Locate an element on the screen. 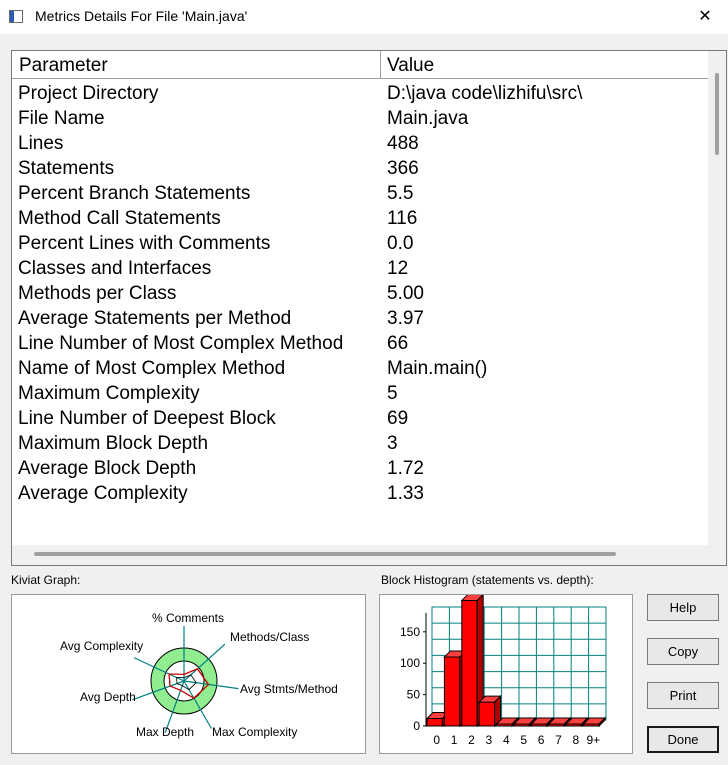 The width and height of the screenshot is (728, 765). close-button: ✕ is located at coordinates (705, 17).